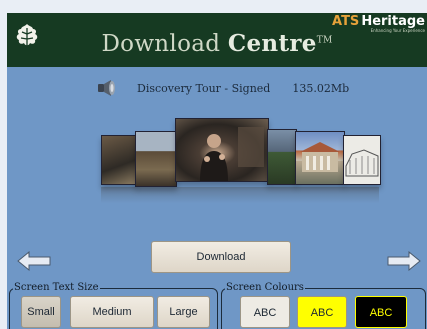 This screenshot has width=427, height=329. I want to click on brand-prefix: ATS, so click(346, 21).